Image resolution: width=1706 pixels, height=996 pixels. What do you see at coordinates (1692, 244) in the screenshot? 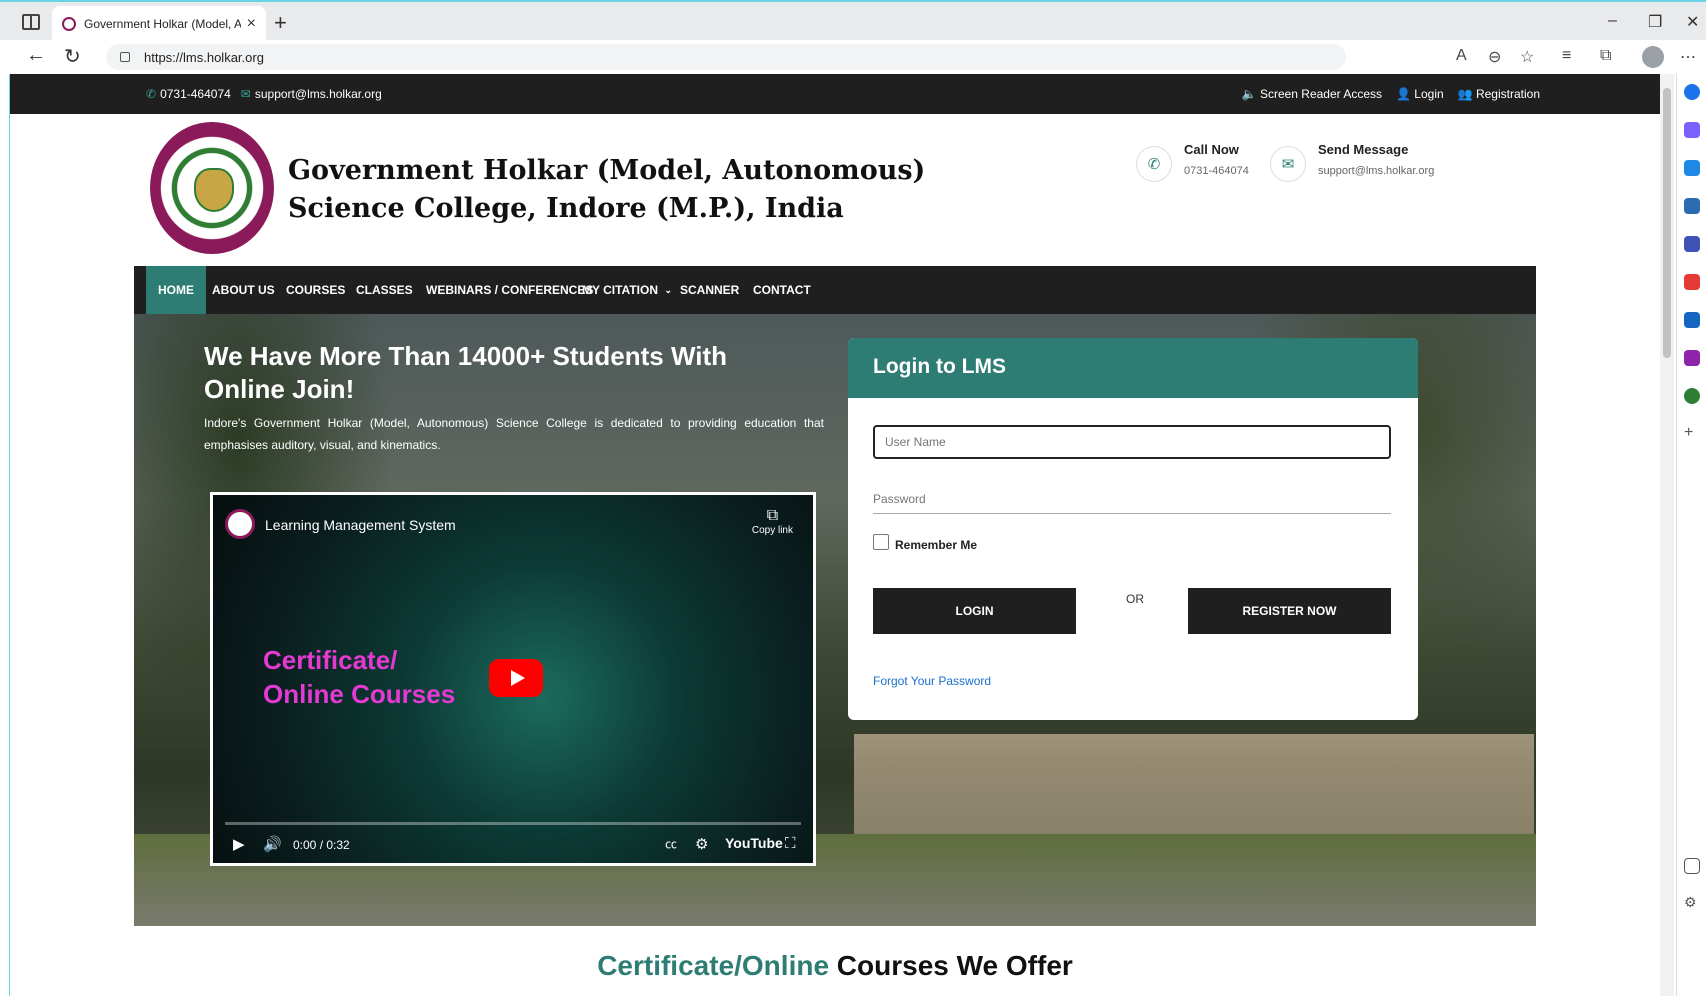
I see `games-icon` at bounding box center [1692, 244].